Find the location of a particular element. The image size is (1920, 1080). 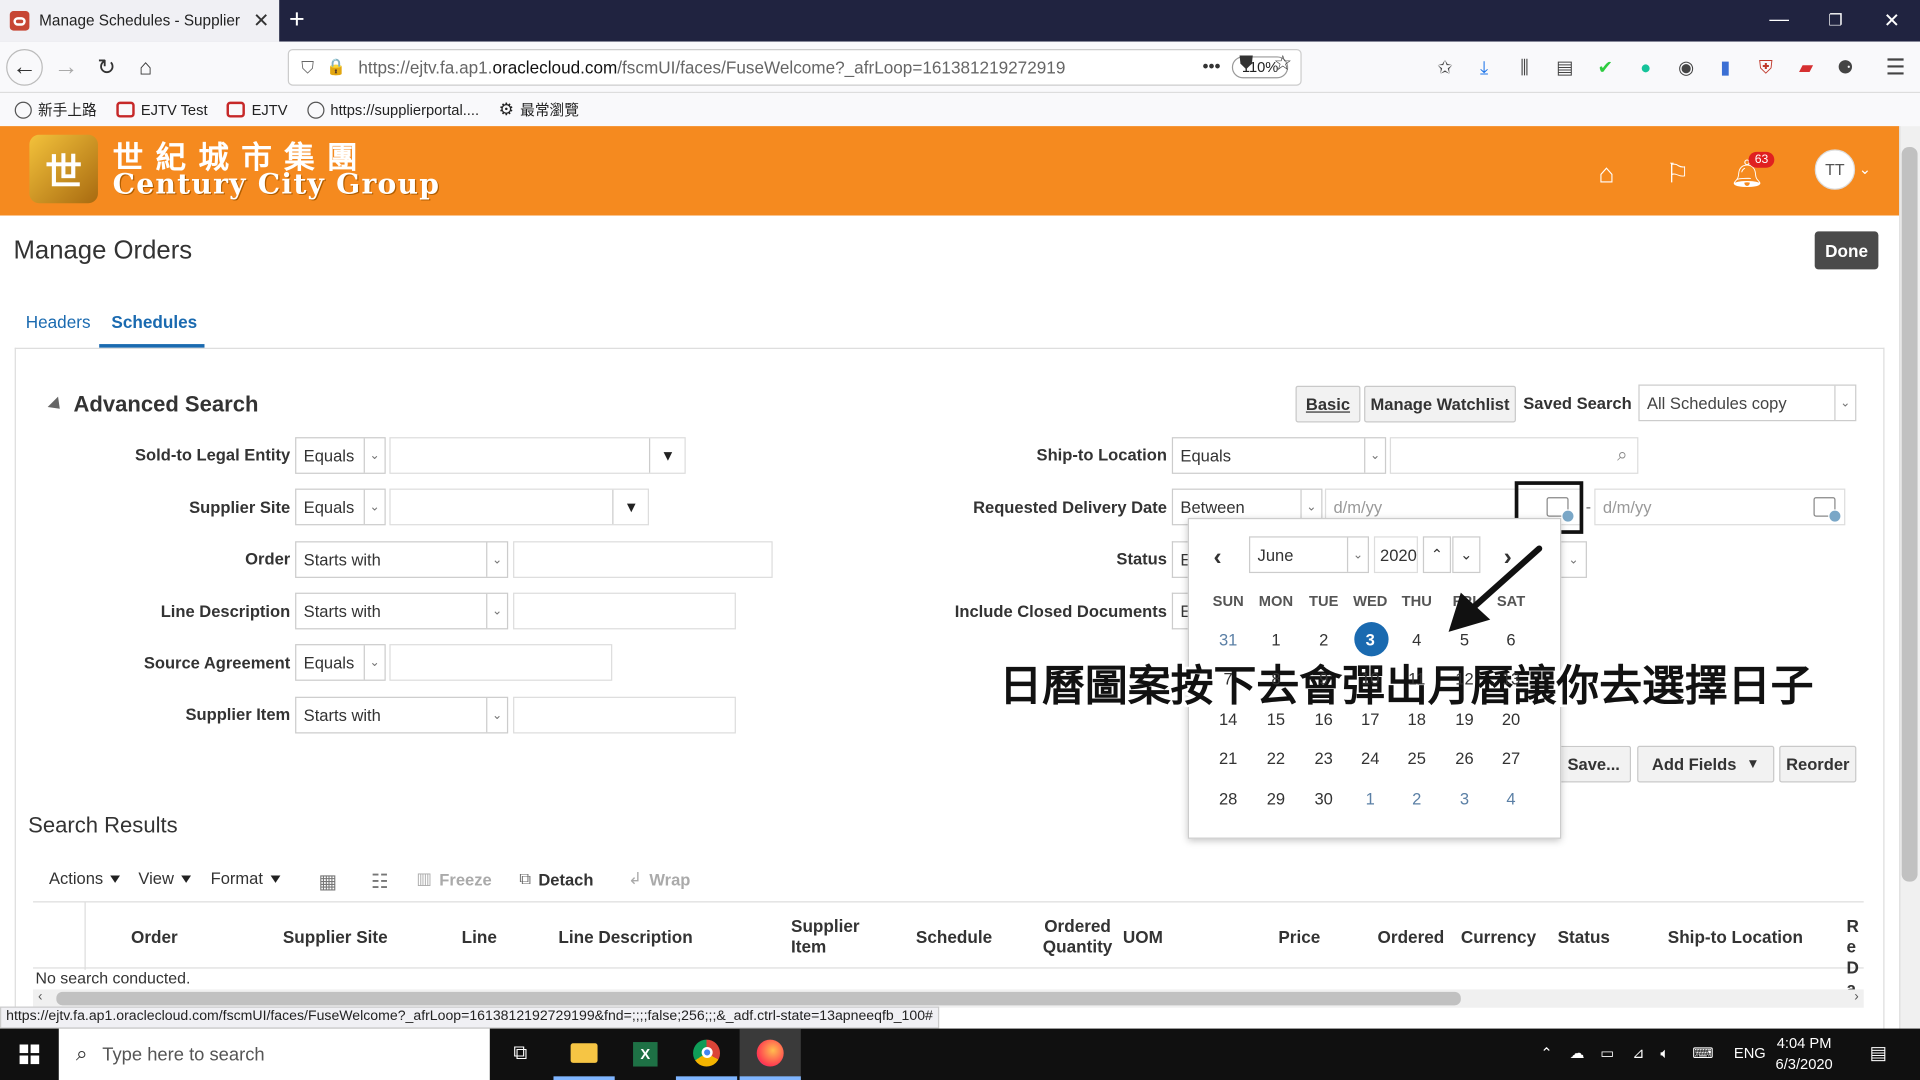

extension-check-icon: ✔ is located at coordinates (1605, 67).